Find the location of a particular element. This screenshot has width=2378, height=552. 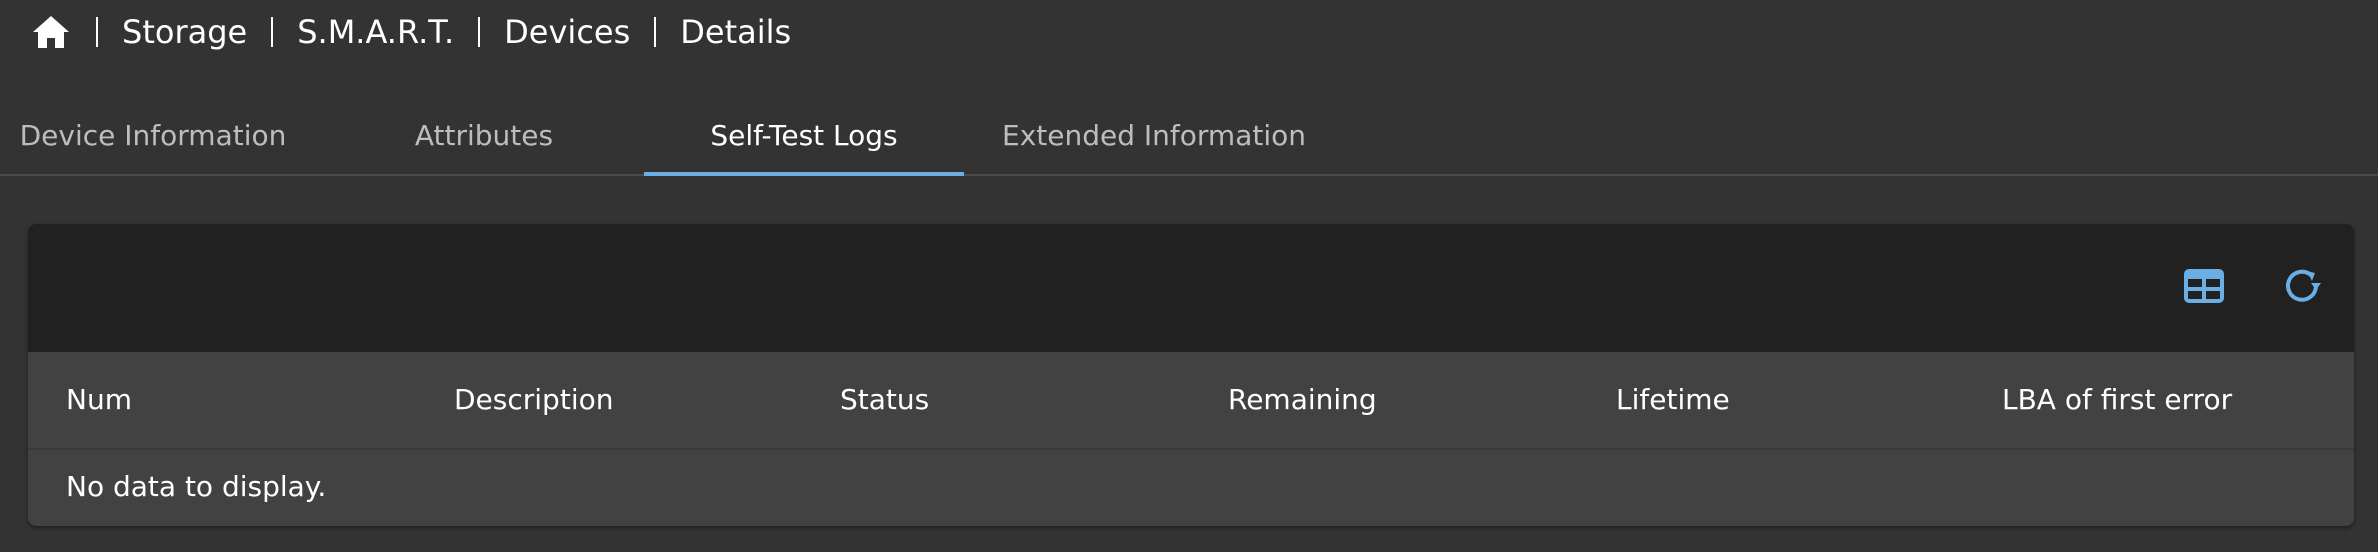

refresh-button is located at coordinates (2302, 288).